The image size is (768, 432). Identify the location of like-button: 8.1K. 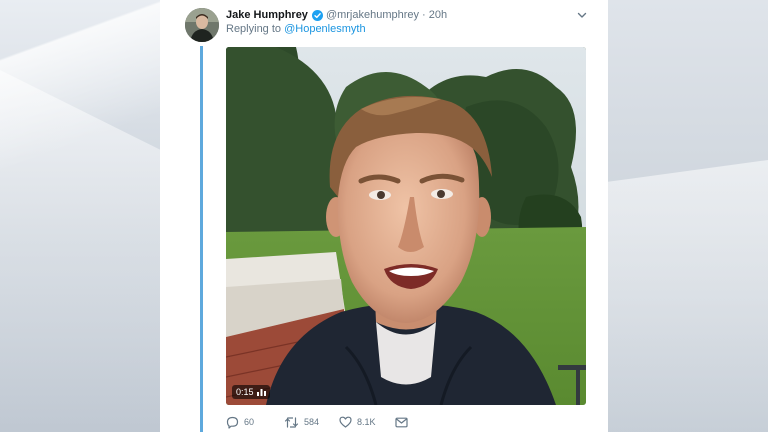
(367, 422).